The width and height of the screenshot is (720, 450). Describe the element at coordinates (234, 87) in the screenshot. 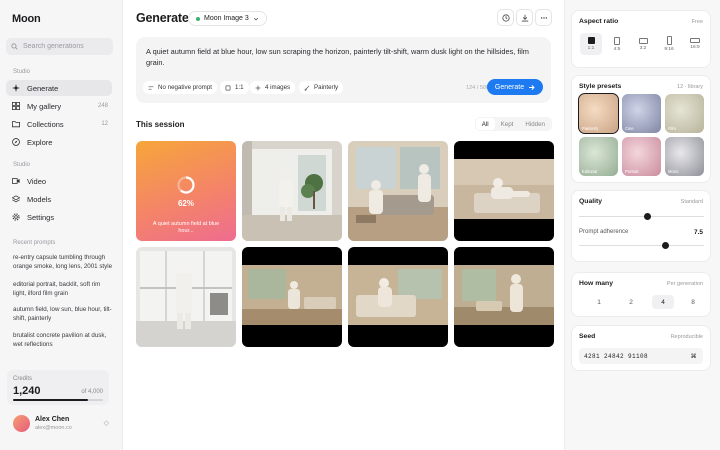

I see `aspect-chip: 1:1` at that location.